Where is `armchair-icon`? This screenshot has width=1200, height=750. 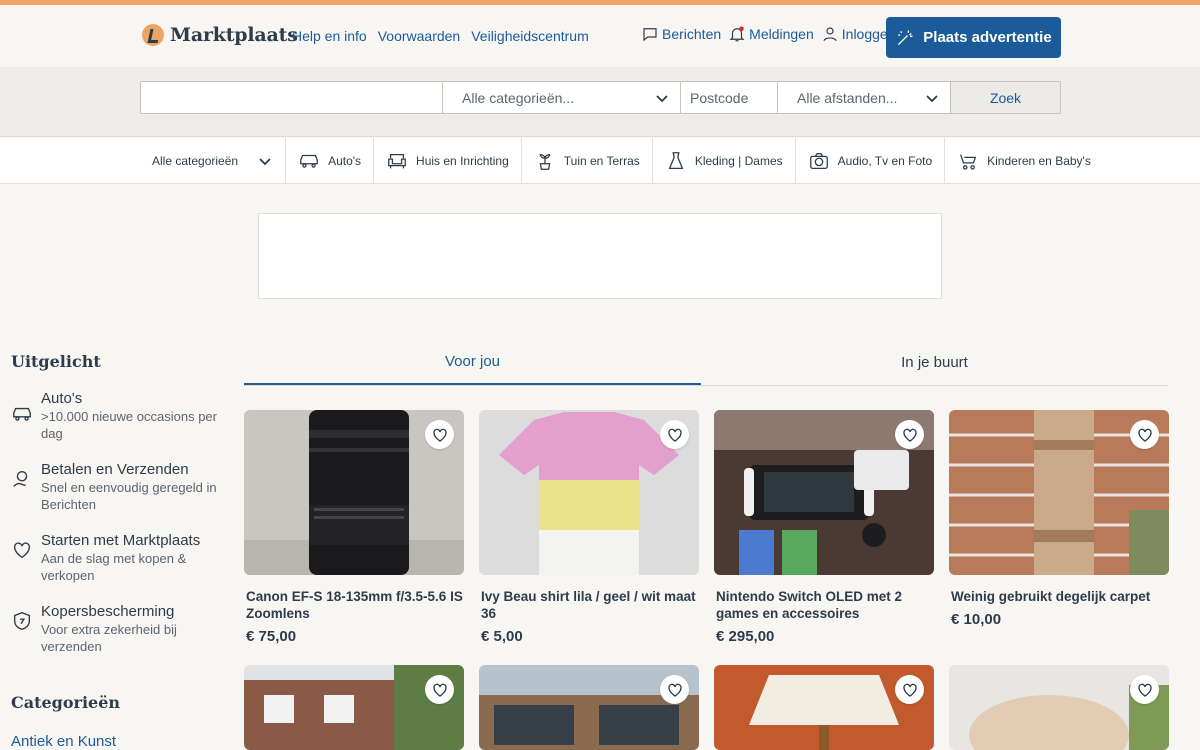
armchair-icon is located at coordinates (397, 161).